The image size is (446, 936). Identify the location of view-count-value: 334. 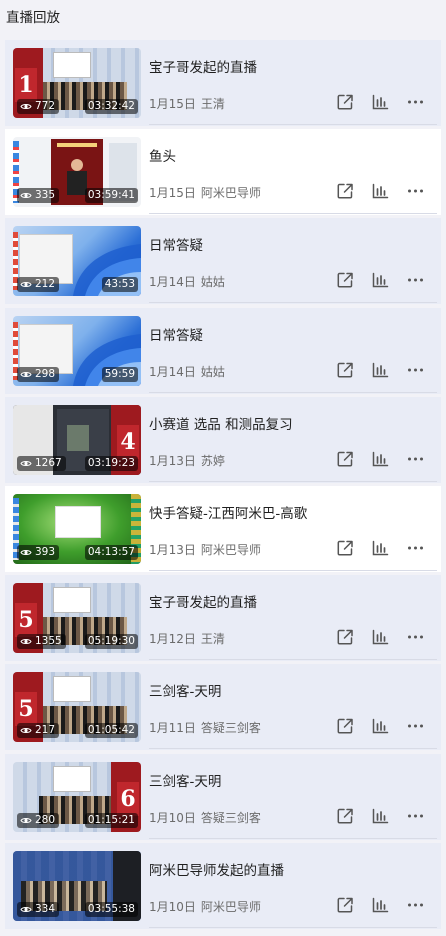
(45, 908).